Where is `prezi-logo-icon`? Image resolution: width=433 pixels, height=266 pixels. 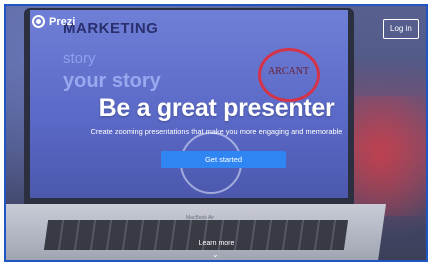 prezi-logo-icon is located at coordinates (38, 21).